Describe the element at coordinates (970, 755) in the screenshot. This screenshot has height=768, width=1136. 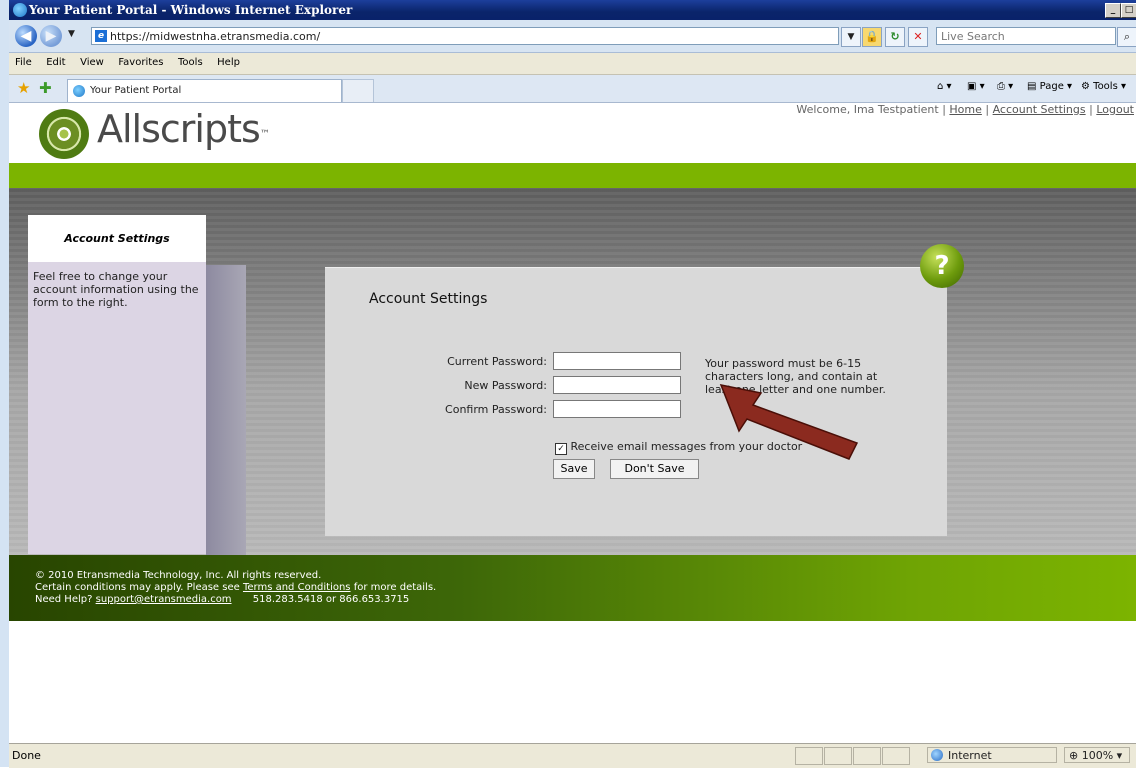
I see `zone-label: Internet` at that location.